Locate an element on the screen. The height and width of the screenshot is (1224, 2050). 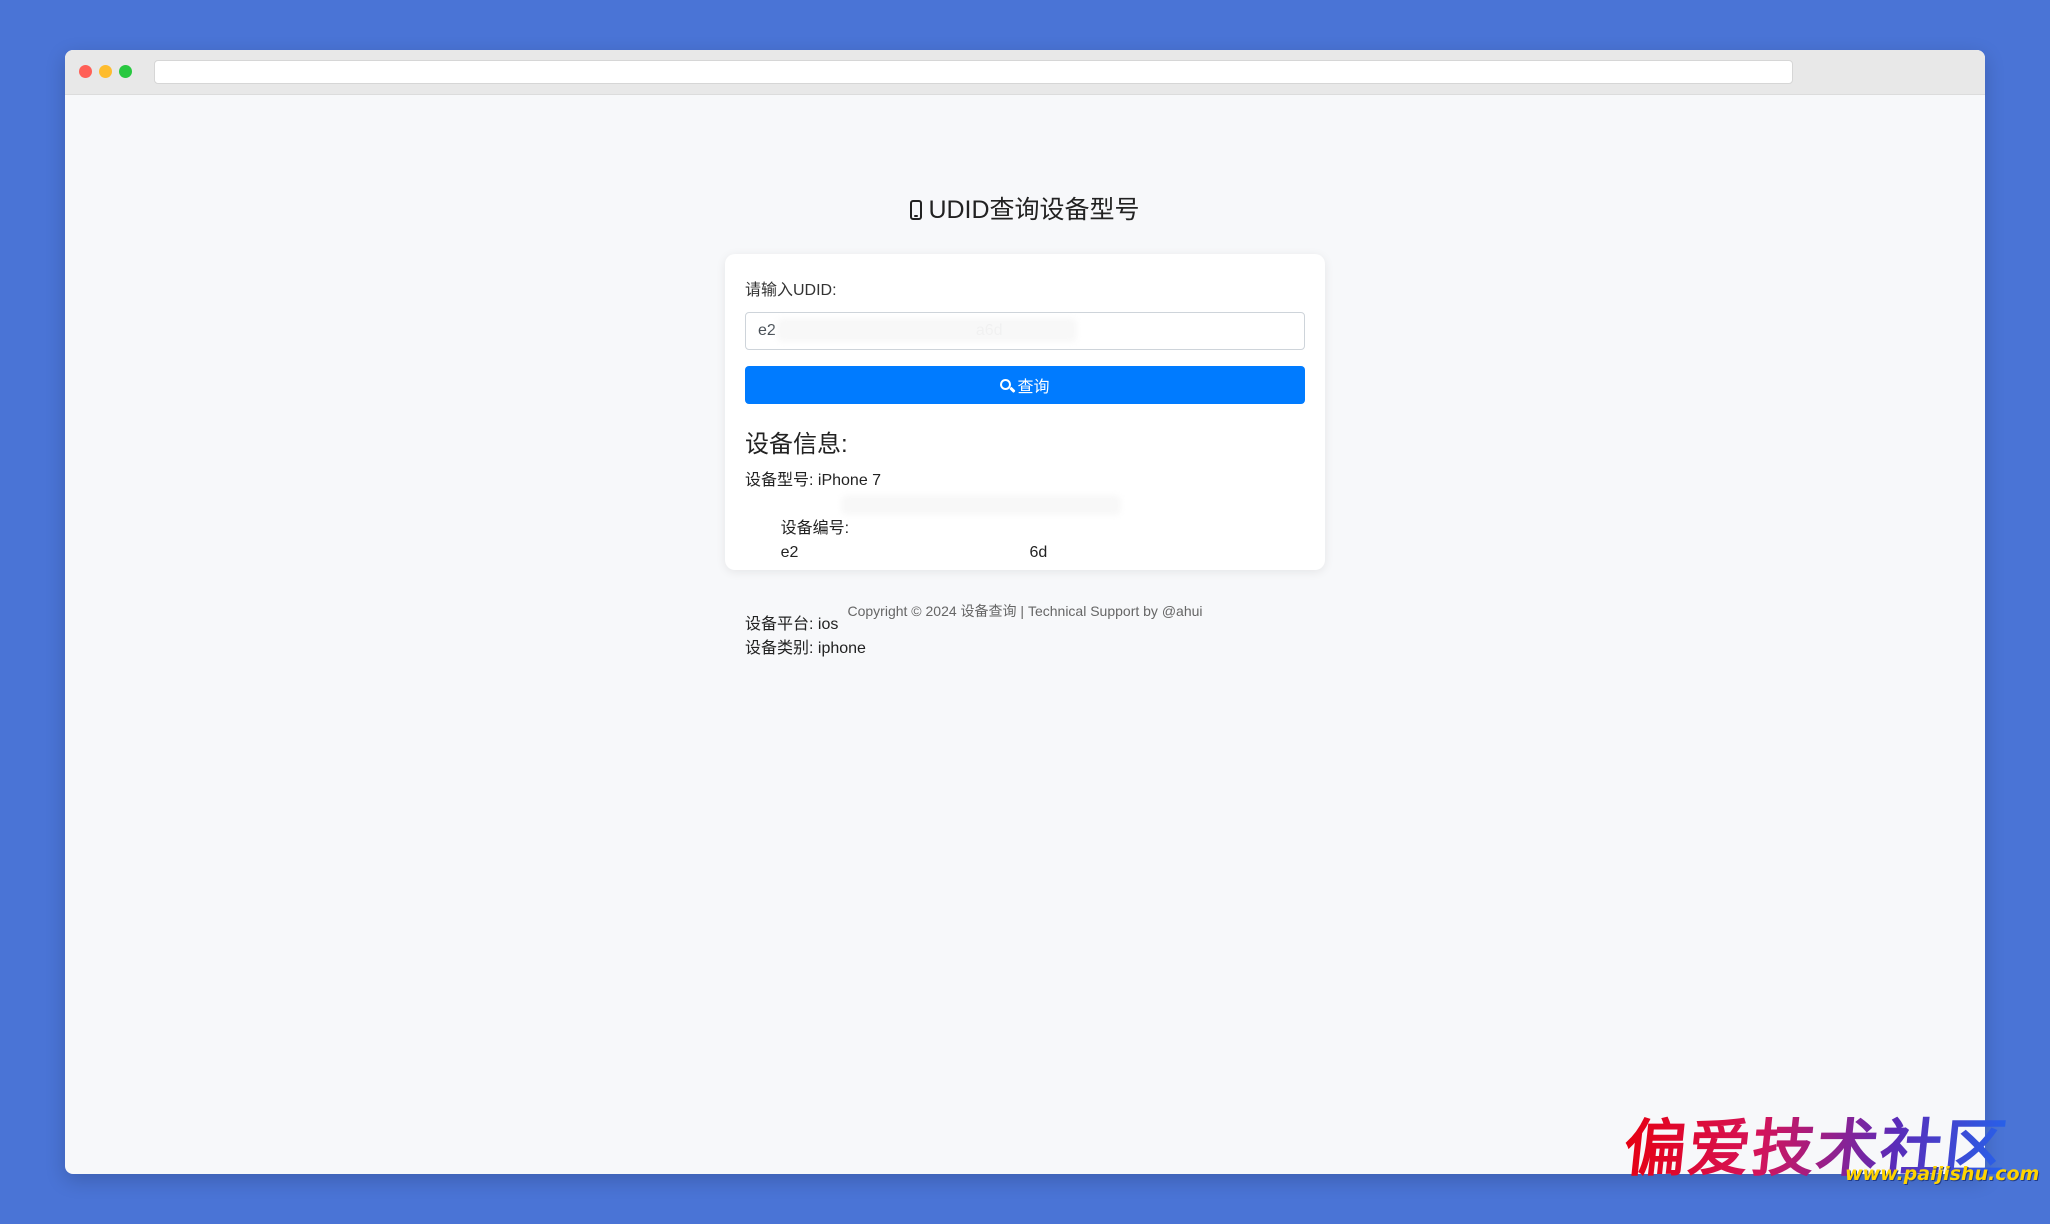
search-icon is located at coordinates (1006, 384).